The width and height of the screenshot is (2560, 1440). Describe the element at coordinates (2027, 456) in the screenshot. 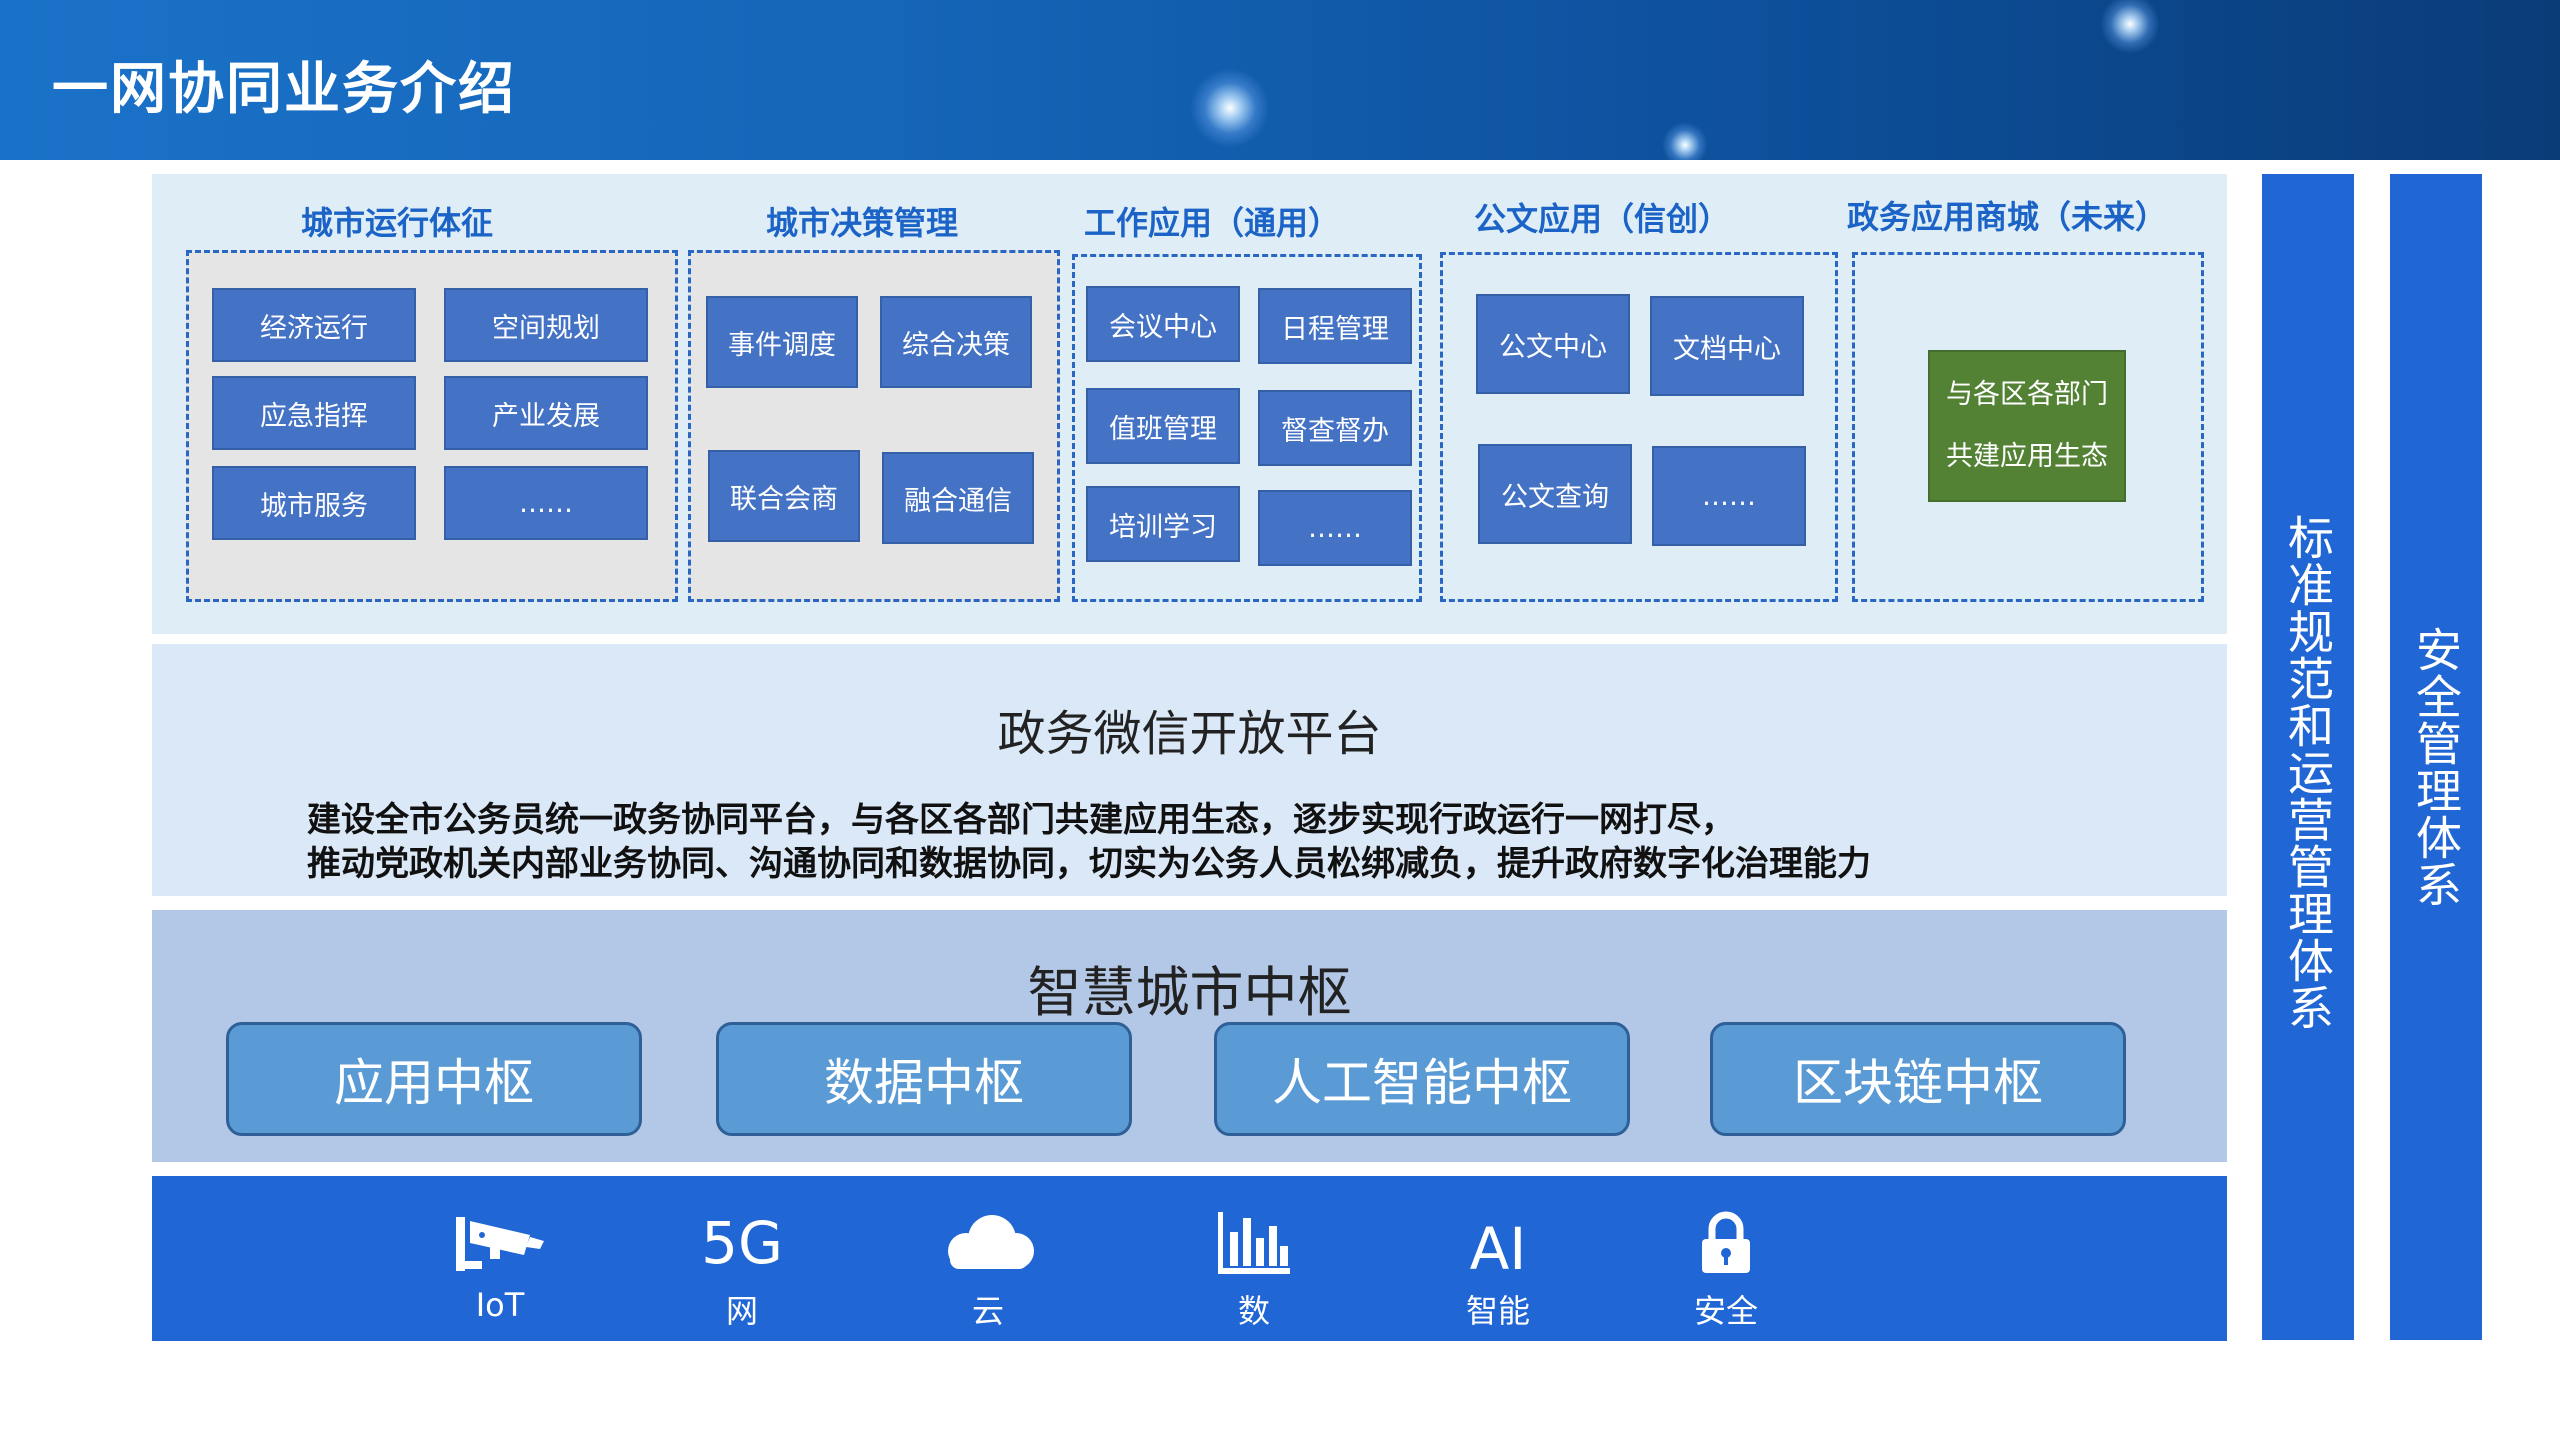

I see `tile-line-2: 共建应用生态` at that location.